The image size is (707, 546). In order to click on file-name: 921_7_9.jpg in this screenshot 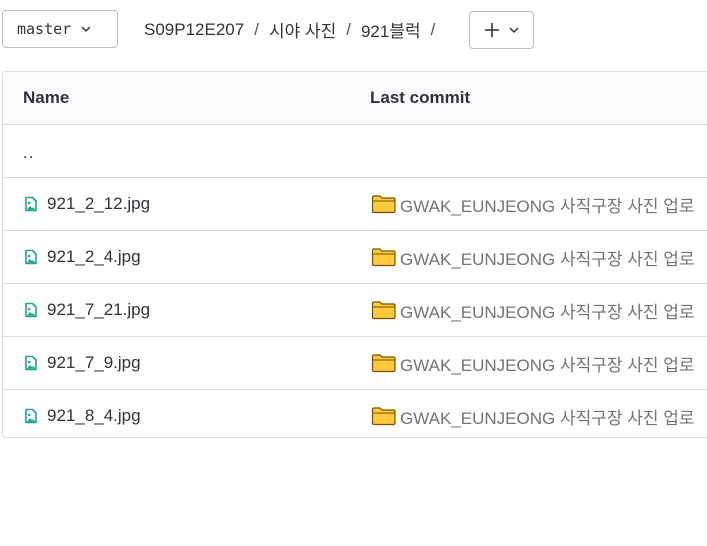, I will do `click(94, 362)`.